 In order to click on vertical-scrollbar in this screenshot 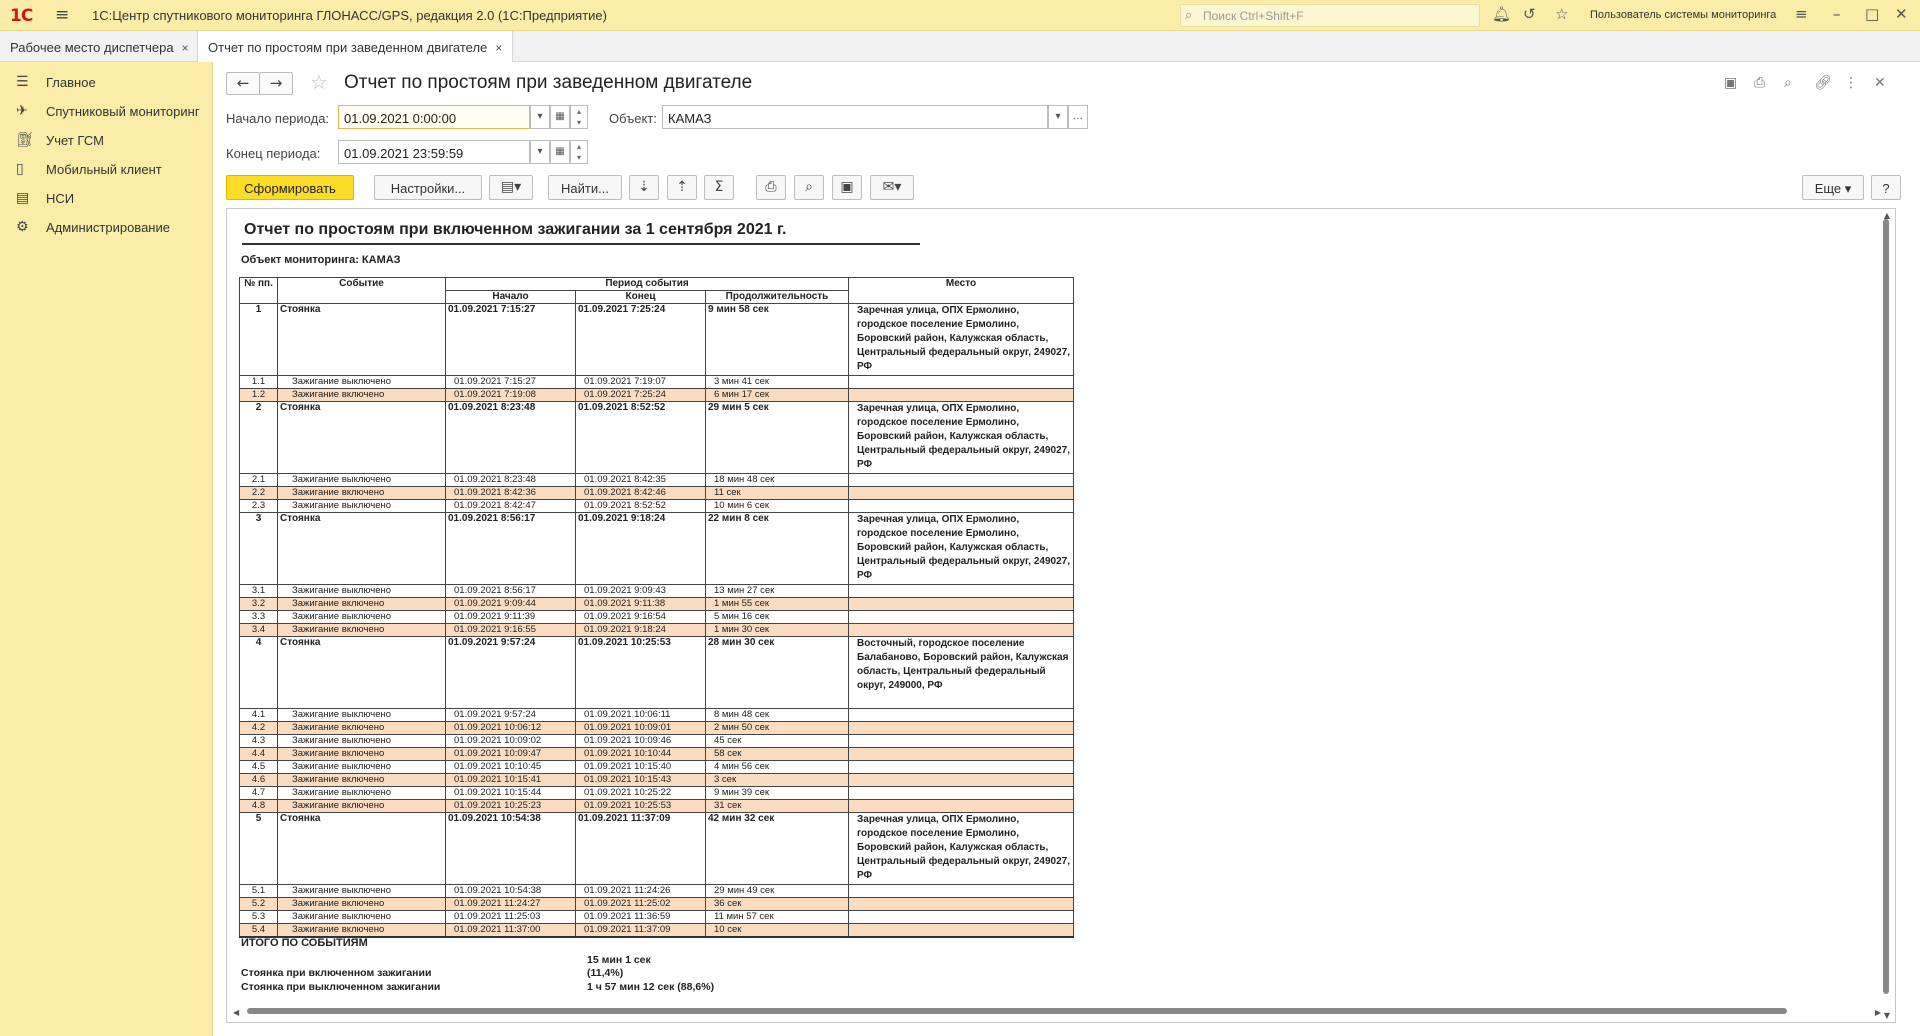, I will do `click(1886, 606)`.